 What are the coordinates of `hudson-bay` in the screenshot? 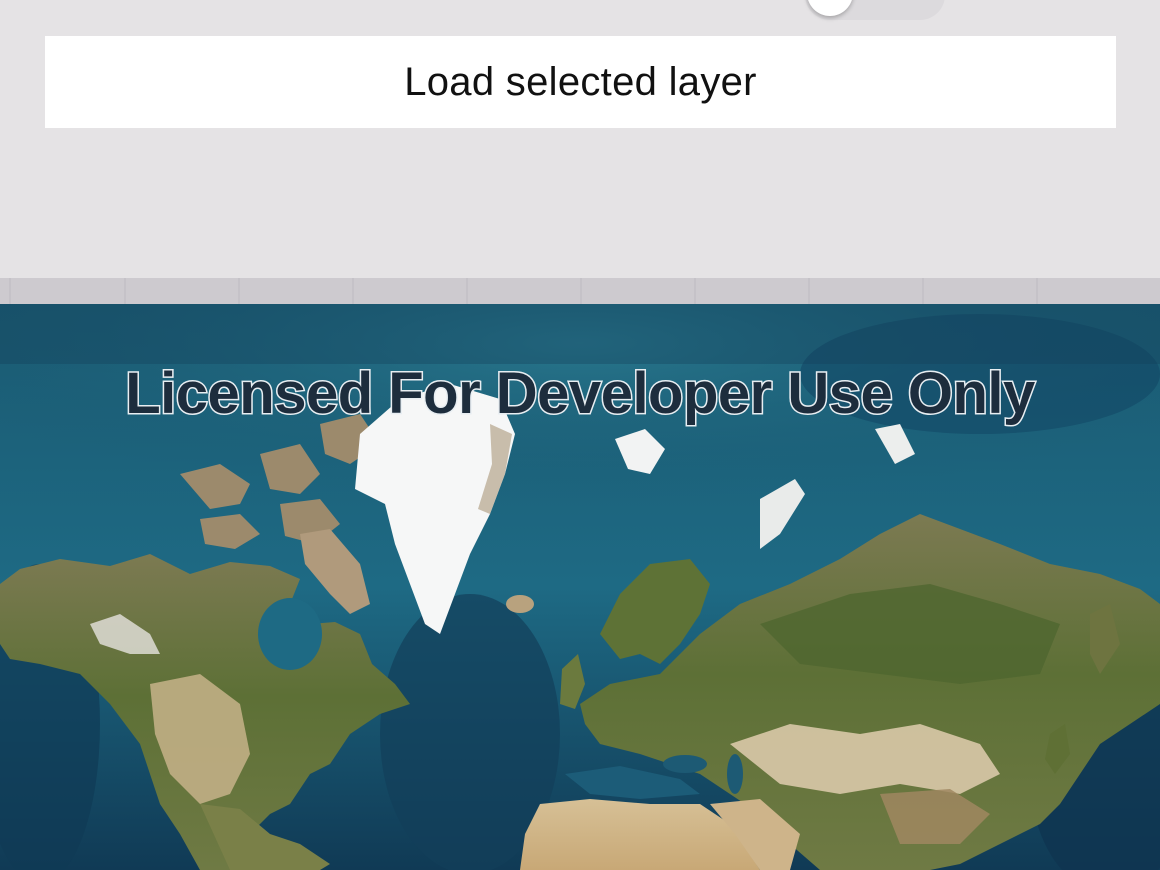 It's located at (290, 634).